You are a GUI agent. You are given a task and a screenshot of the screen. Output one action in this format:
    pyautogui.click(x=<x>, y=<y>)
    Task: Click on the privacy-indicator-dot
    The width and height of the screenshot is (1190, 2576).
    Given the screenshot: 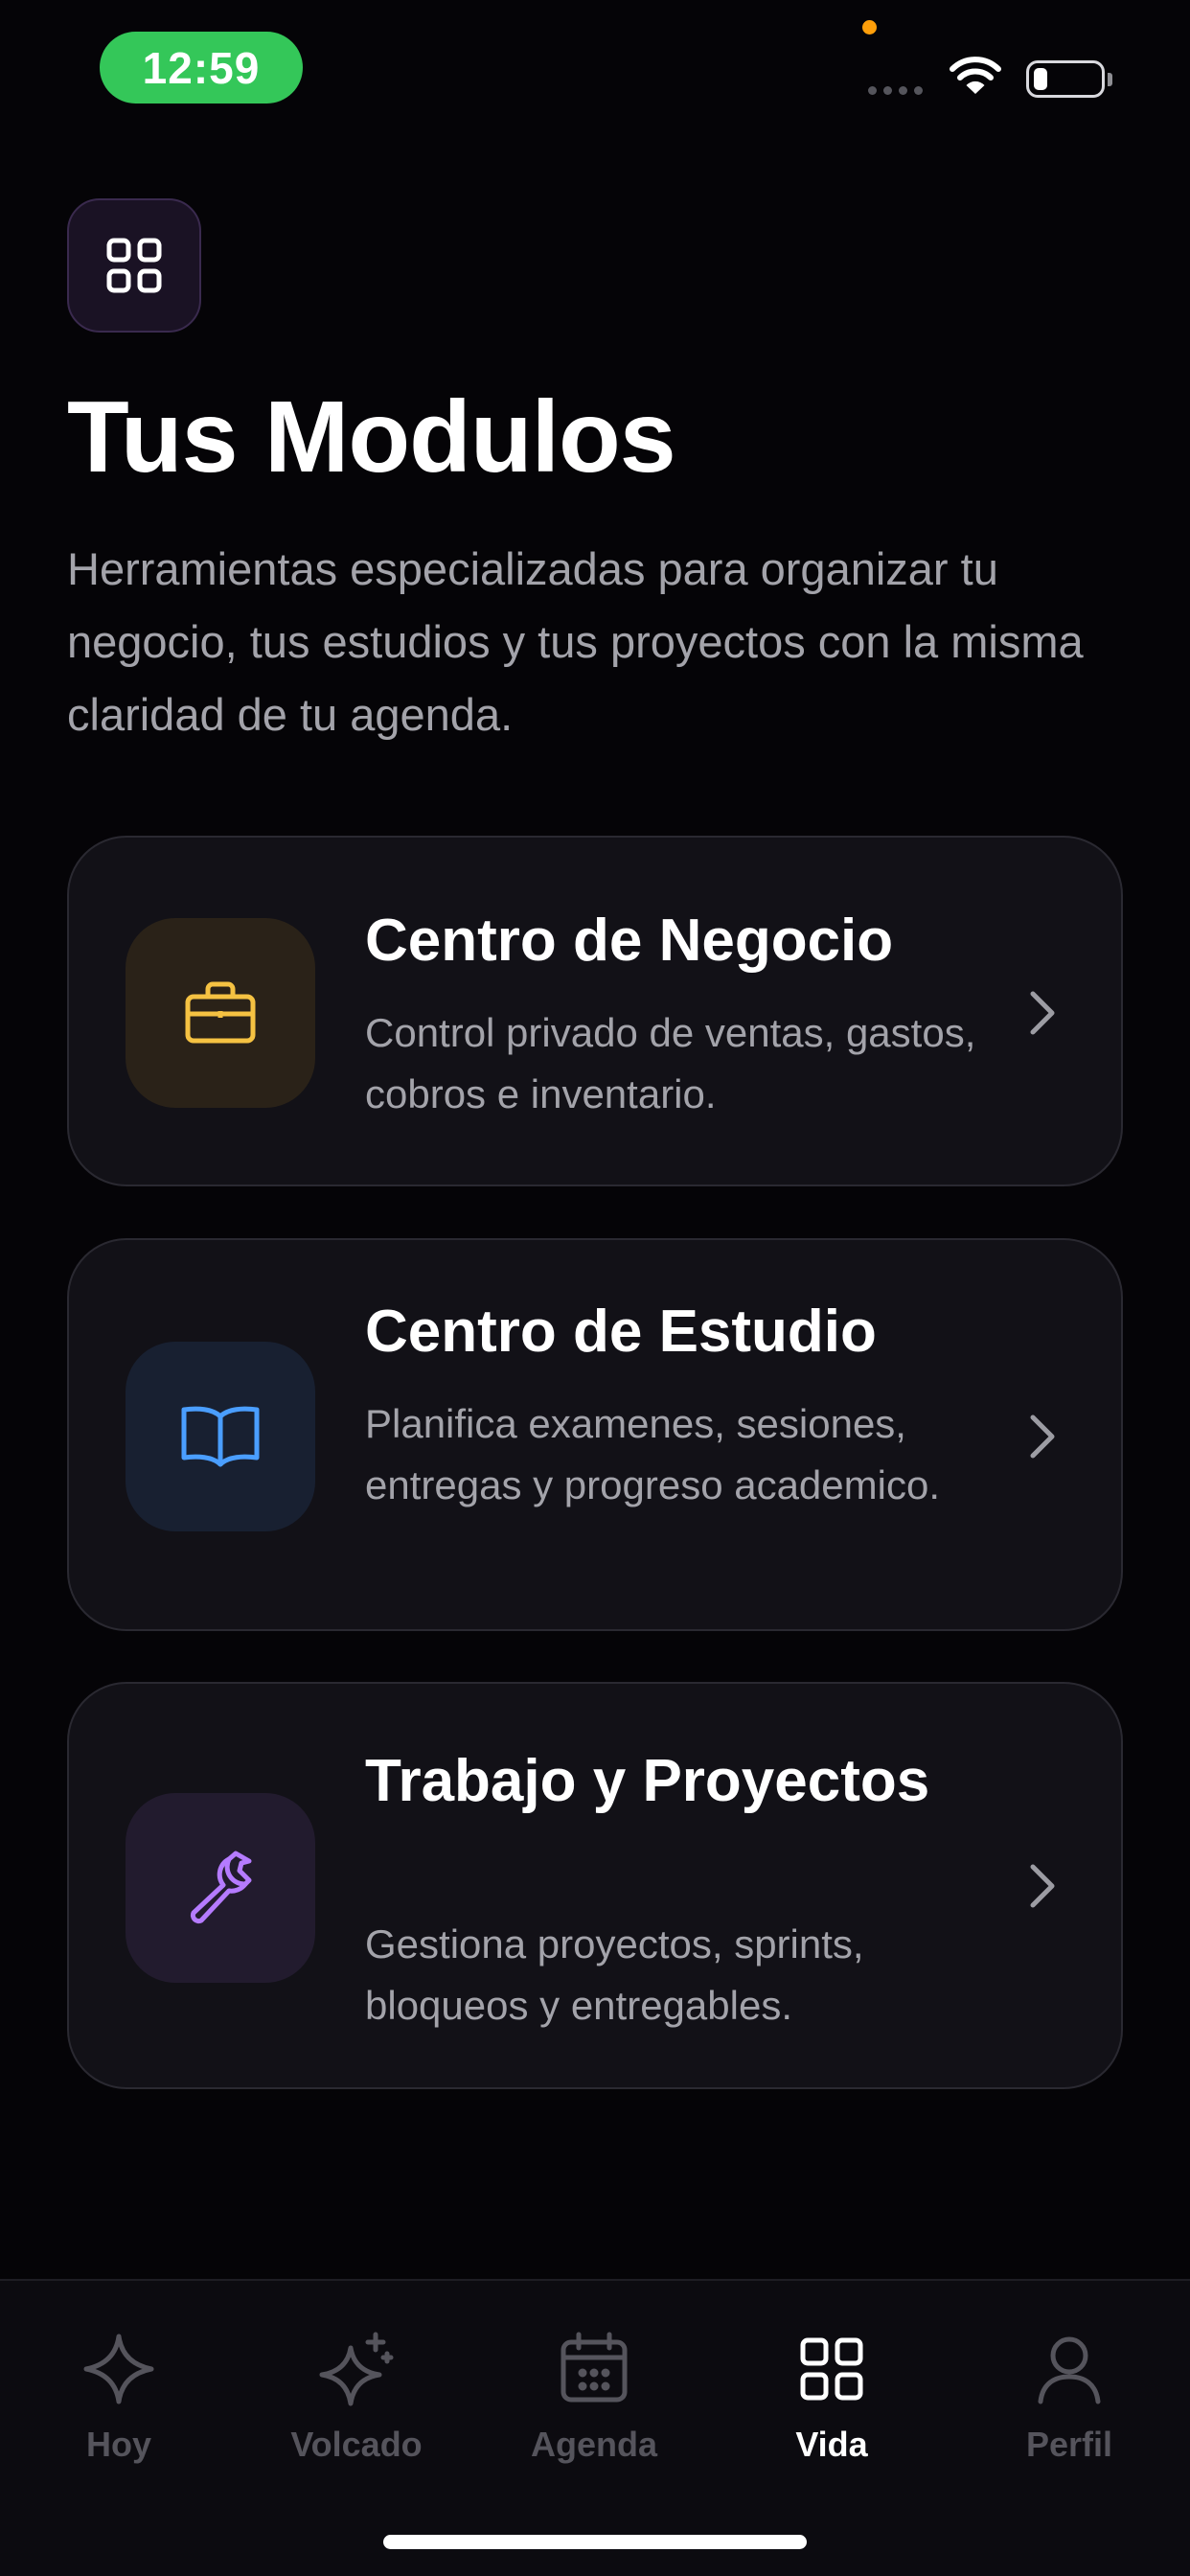 What is the action you would take?
    pyautogui.click(x=870, y=27)
    